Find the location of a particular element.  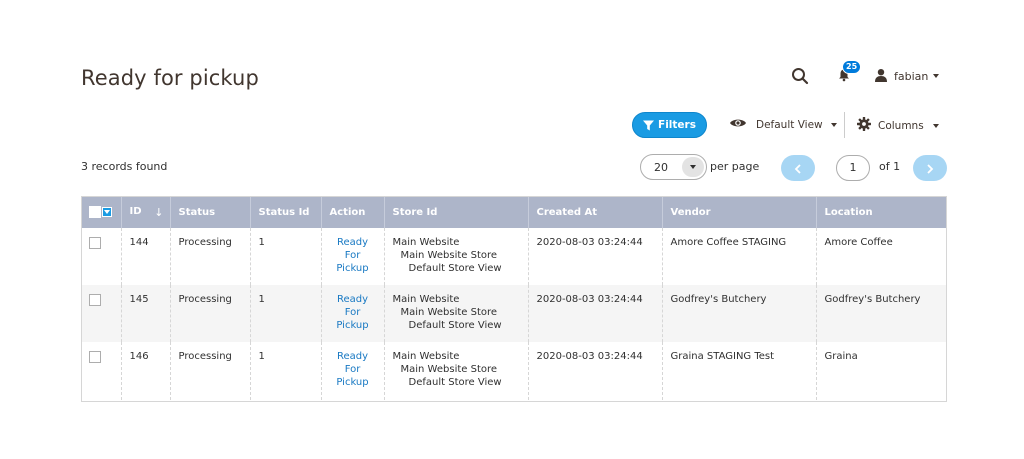

column-header-label: Store Id is located at coordinates (415, 212).